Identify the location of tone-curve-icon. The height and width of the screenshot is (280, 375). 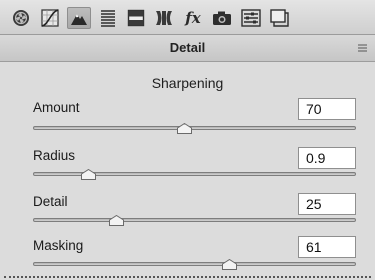
(50, 18).